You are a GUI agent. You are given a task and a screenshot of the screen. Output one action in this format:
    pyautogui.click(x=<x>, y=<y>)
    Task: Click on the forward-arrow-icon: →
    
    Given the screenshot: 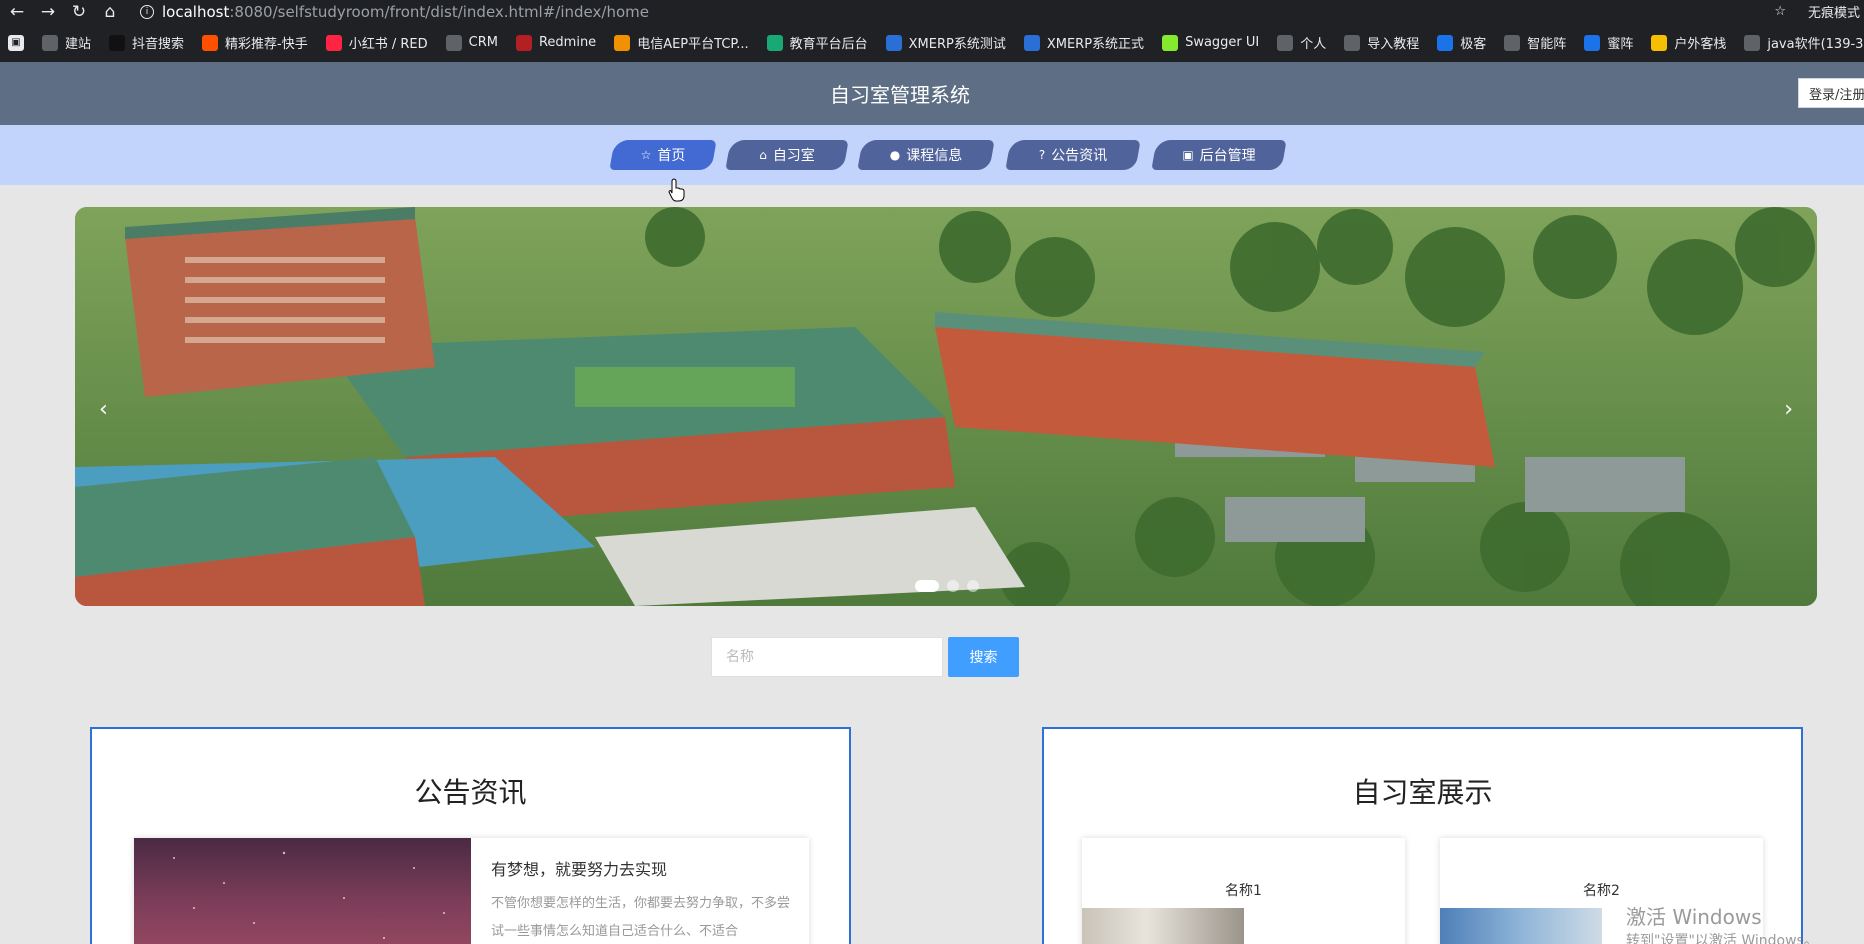 What is the action you would take?
    pyautogui.click(x=48, y=11)
    